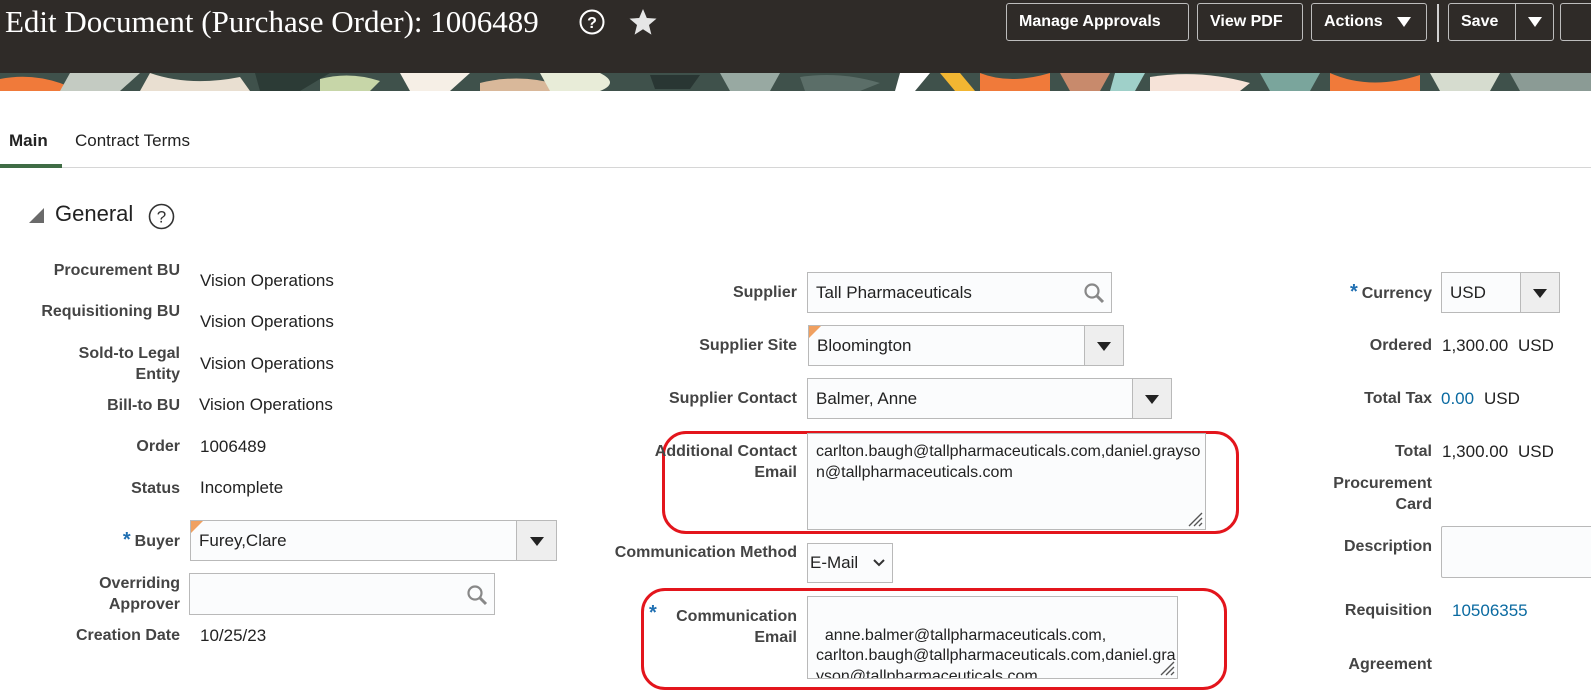  What do you see at coordinates (110, 541) in the screenshot?
I see `buyer-label: * Buyer` at bounding box center [110, 541].